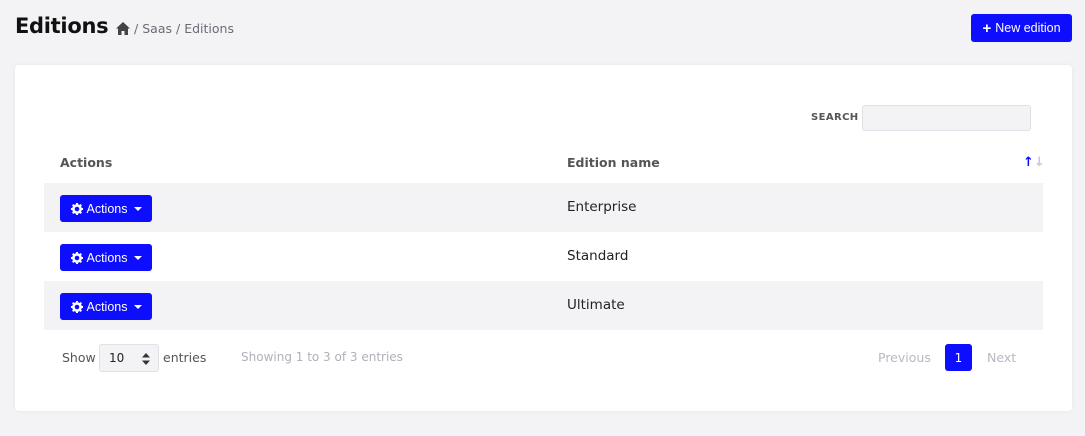  What do you see at coordinates (543, 305) in the screenshot?
I see `table-row: Actions Ultimate` at bounding box center [543, 305].